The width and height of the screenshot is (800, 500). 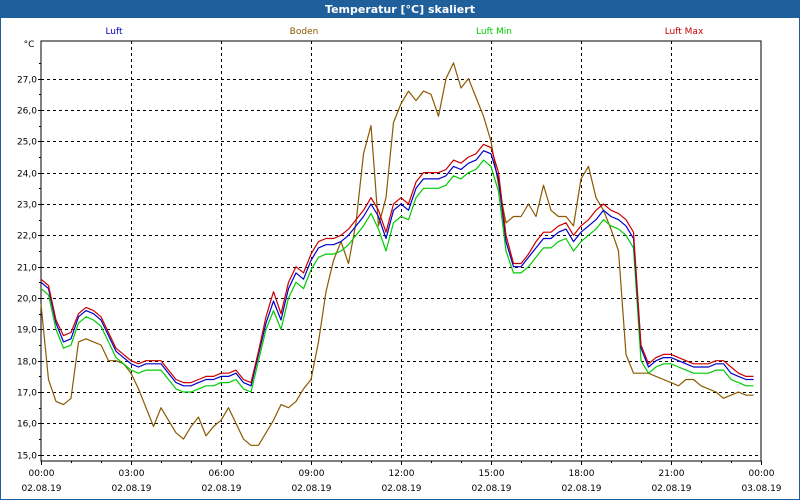 I want to click on y-tick-label: 18,0, so click(x=27, y=363).